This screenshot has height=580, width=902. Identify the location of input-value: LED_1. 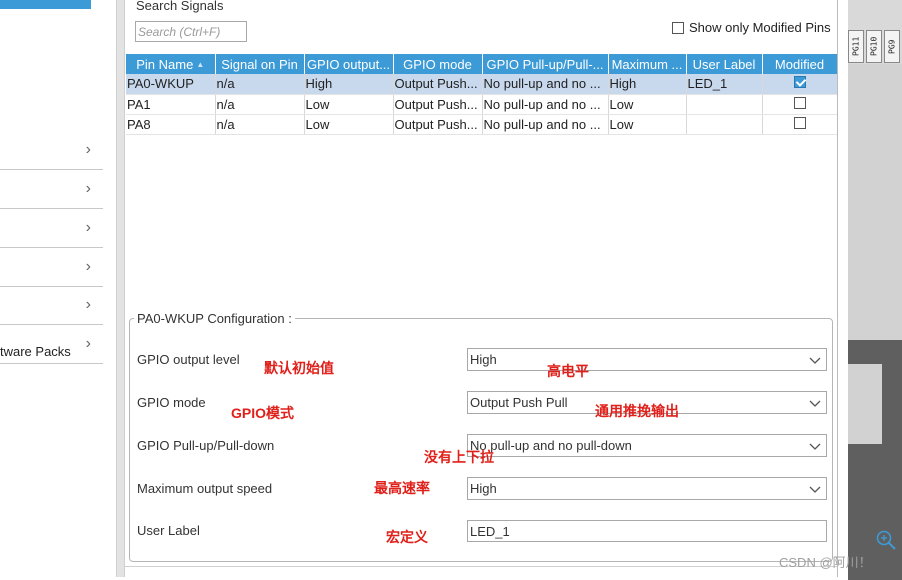
(490, 531).